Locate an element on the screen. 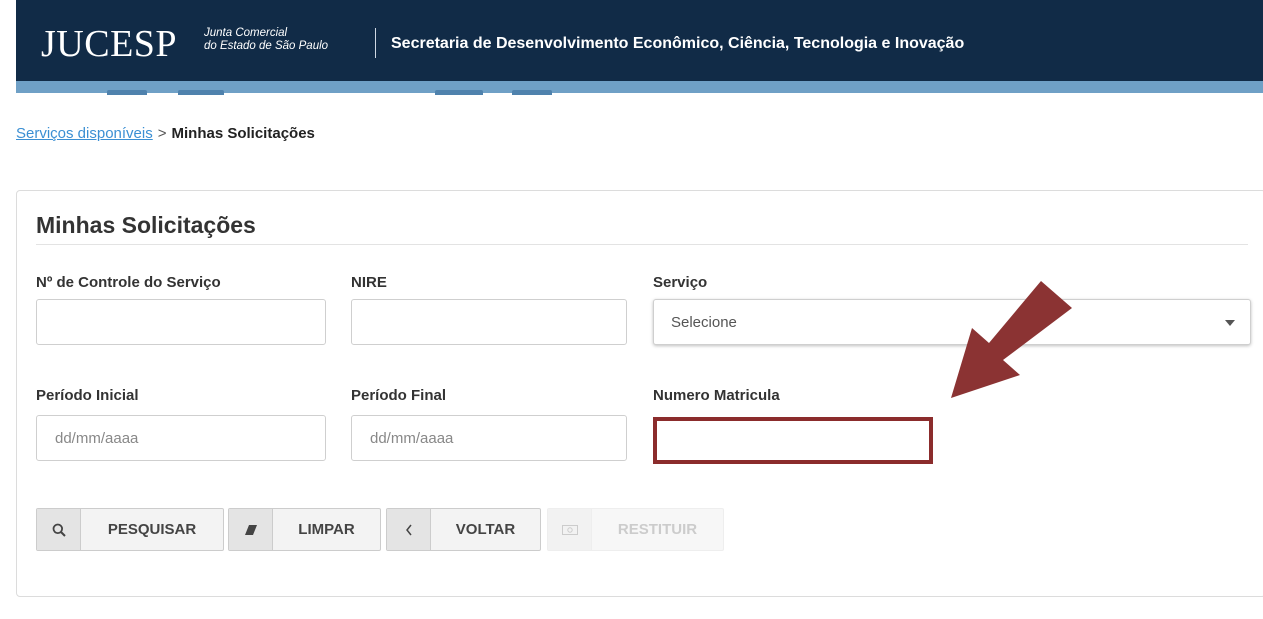  servico-select: Selecione is located at coordinates (952, 322).